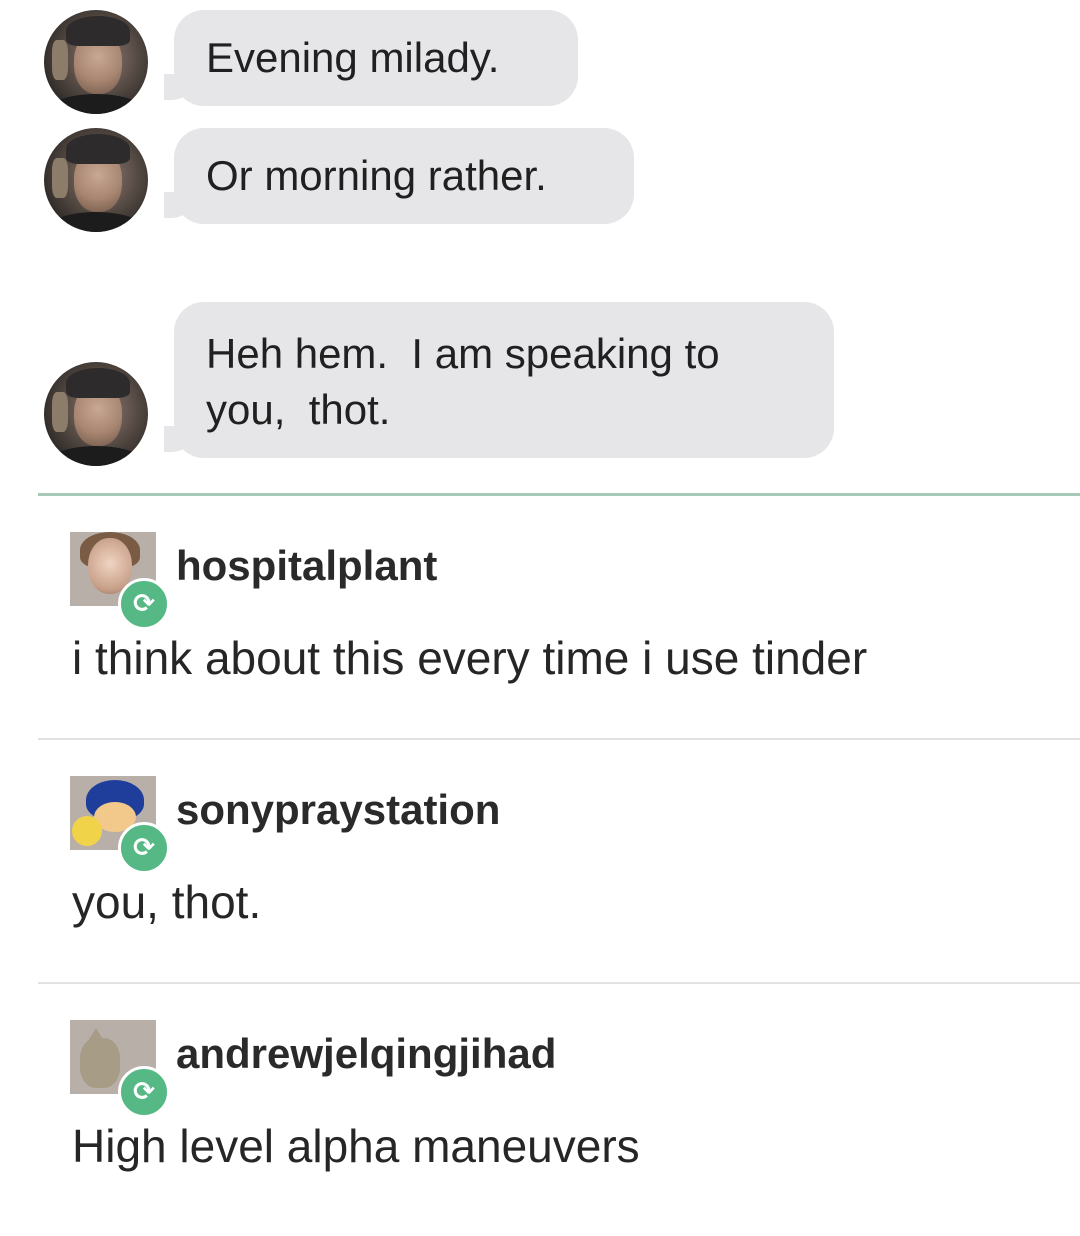 The image size is (1080, 1236). I want to click on message-text: Heh hem. I am speaking to, so click(463, 353).